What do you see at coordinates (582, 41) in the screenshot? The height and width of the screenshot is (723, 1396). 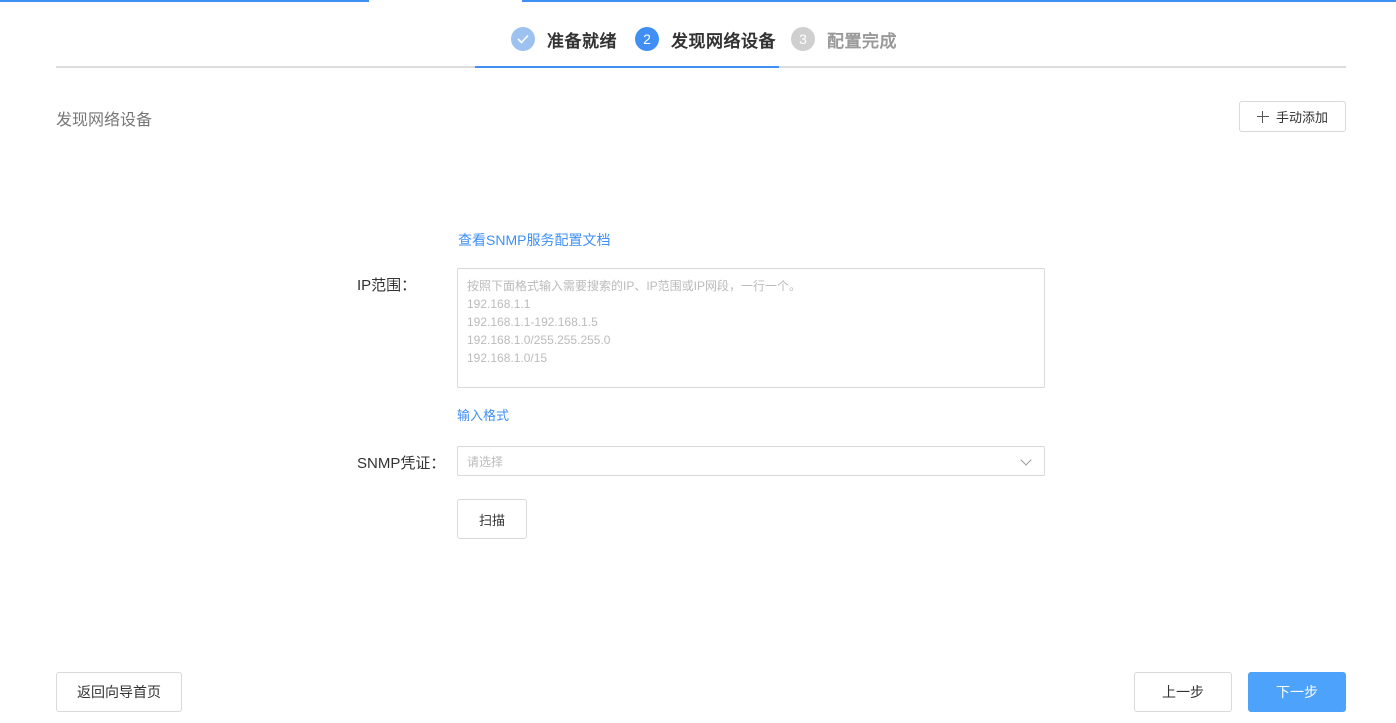 I see `step-label: 准备就绪` at bounding box center [582, 41].